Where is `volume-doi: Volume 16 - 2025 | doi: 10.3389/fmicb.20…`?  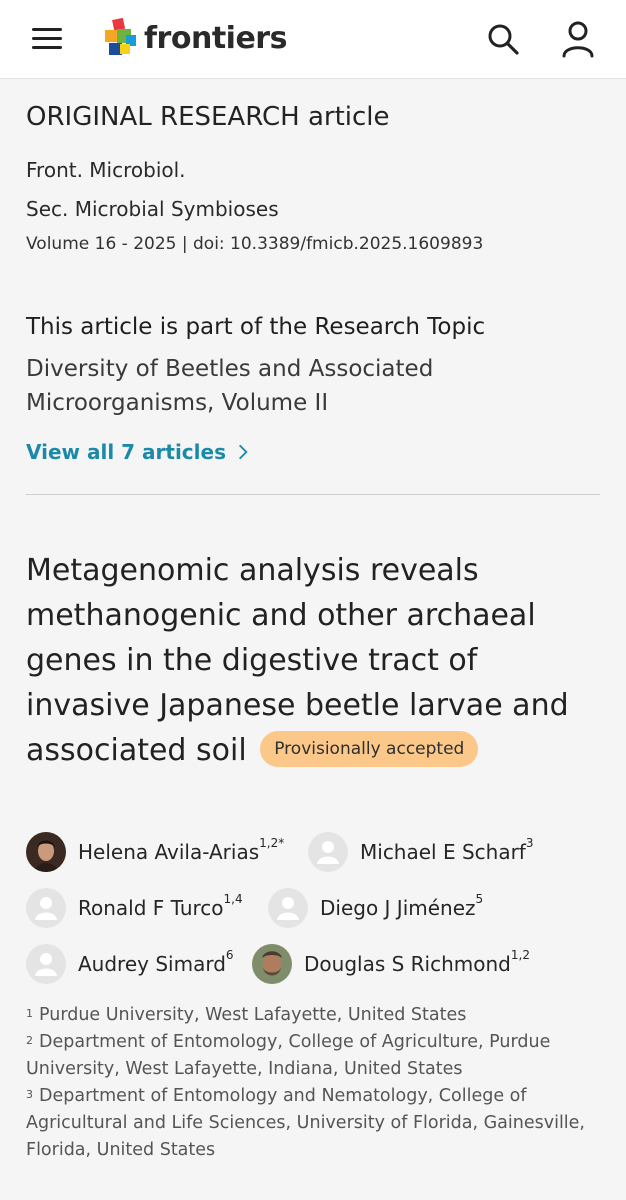
volume-doi: Volume 16 - 2025 | doi: 10.3389/fmicb.20… is located at coordinates (255, 244).